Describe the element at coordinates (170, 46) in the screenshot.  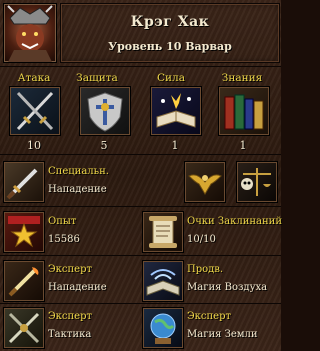
I see `hero-level: Уровень 10 Варвар` at that location.